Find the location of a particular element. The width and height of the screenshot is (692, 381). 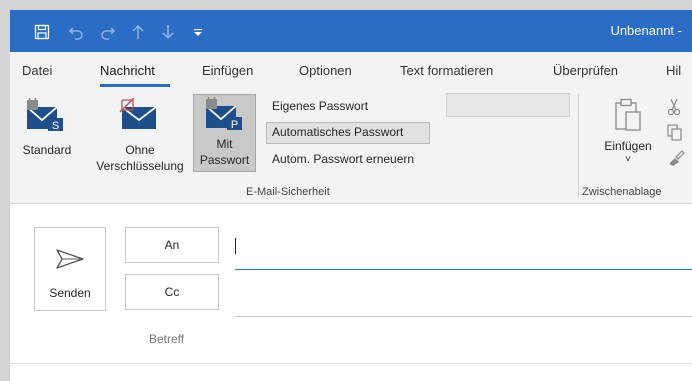

tab-optionen: Optionen is located at coordinates (325, 70).